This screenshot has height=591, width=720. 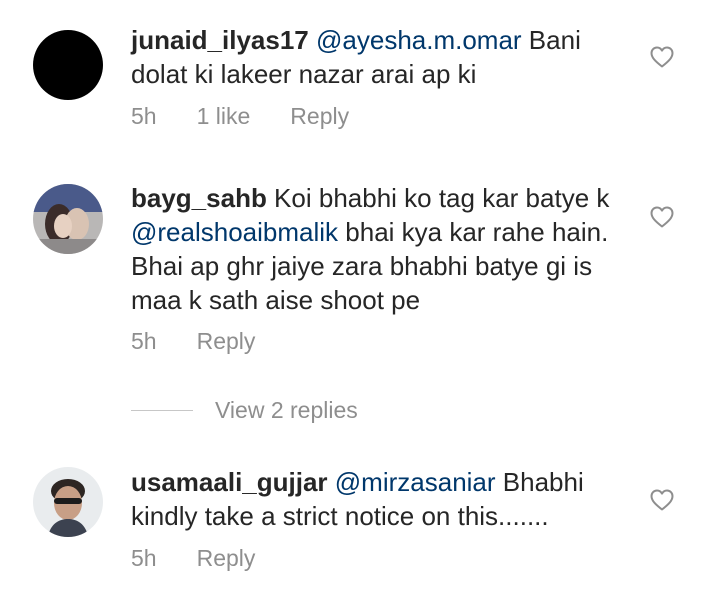 What do you see at coordinates (162, 410) in the screenshot?
I see `divider` at bounding box center [162, 410].